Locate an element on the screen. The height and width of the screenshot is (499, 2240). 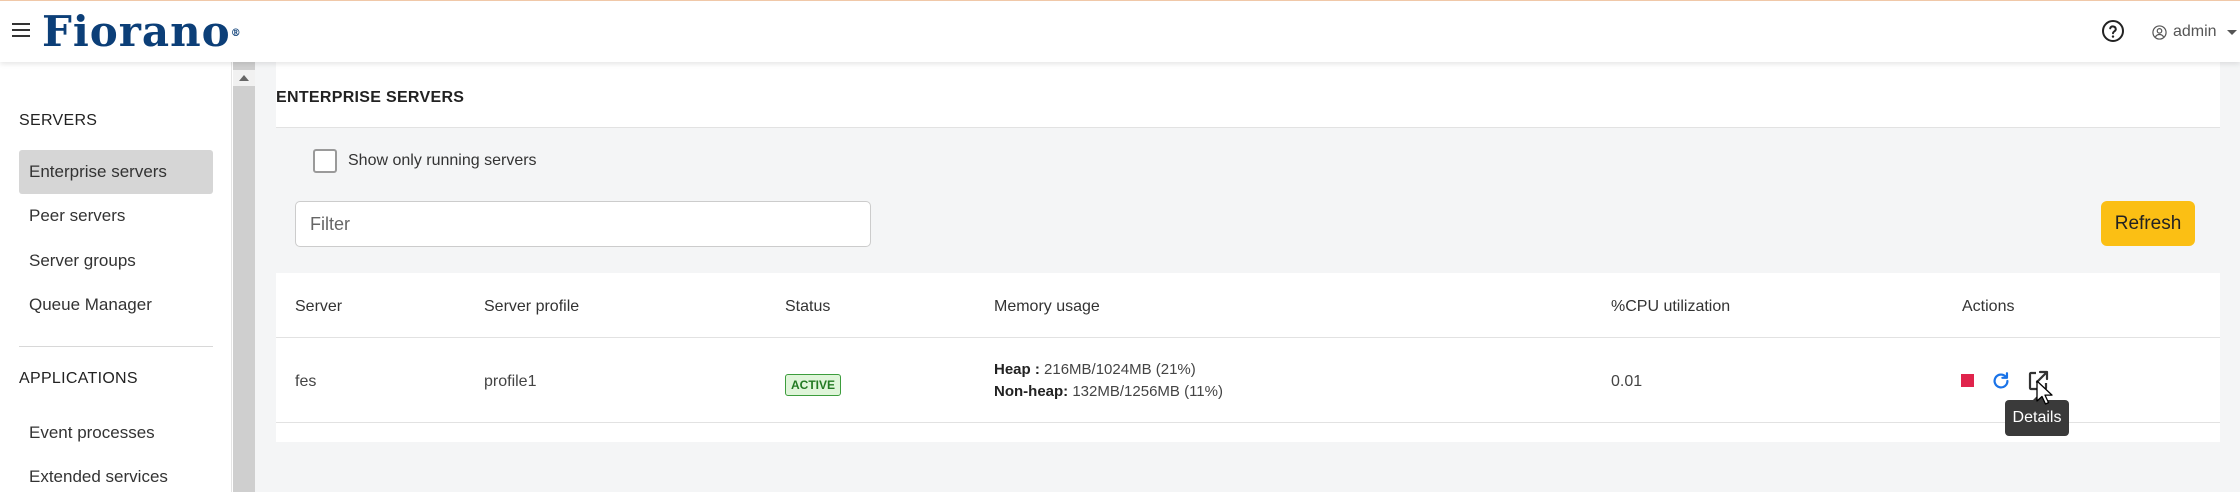
sidebar-item-event-processes: Event processes is located at coordinates (116, 433).